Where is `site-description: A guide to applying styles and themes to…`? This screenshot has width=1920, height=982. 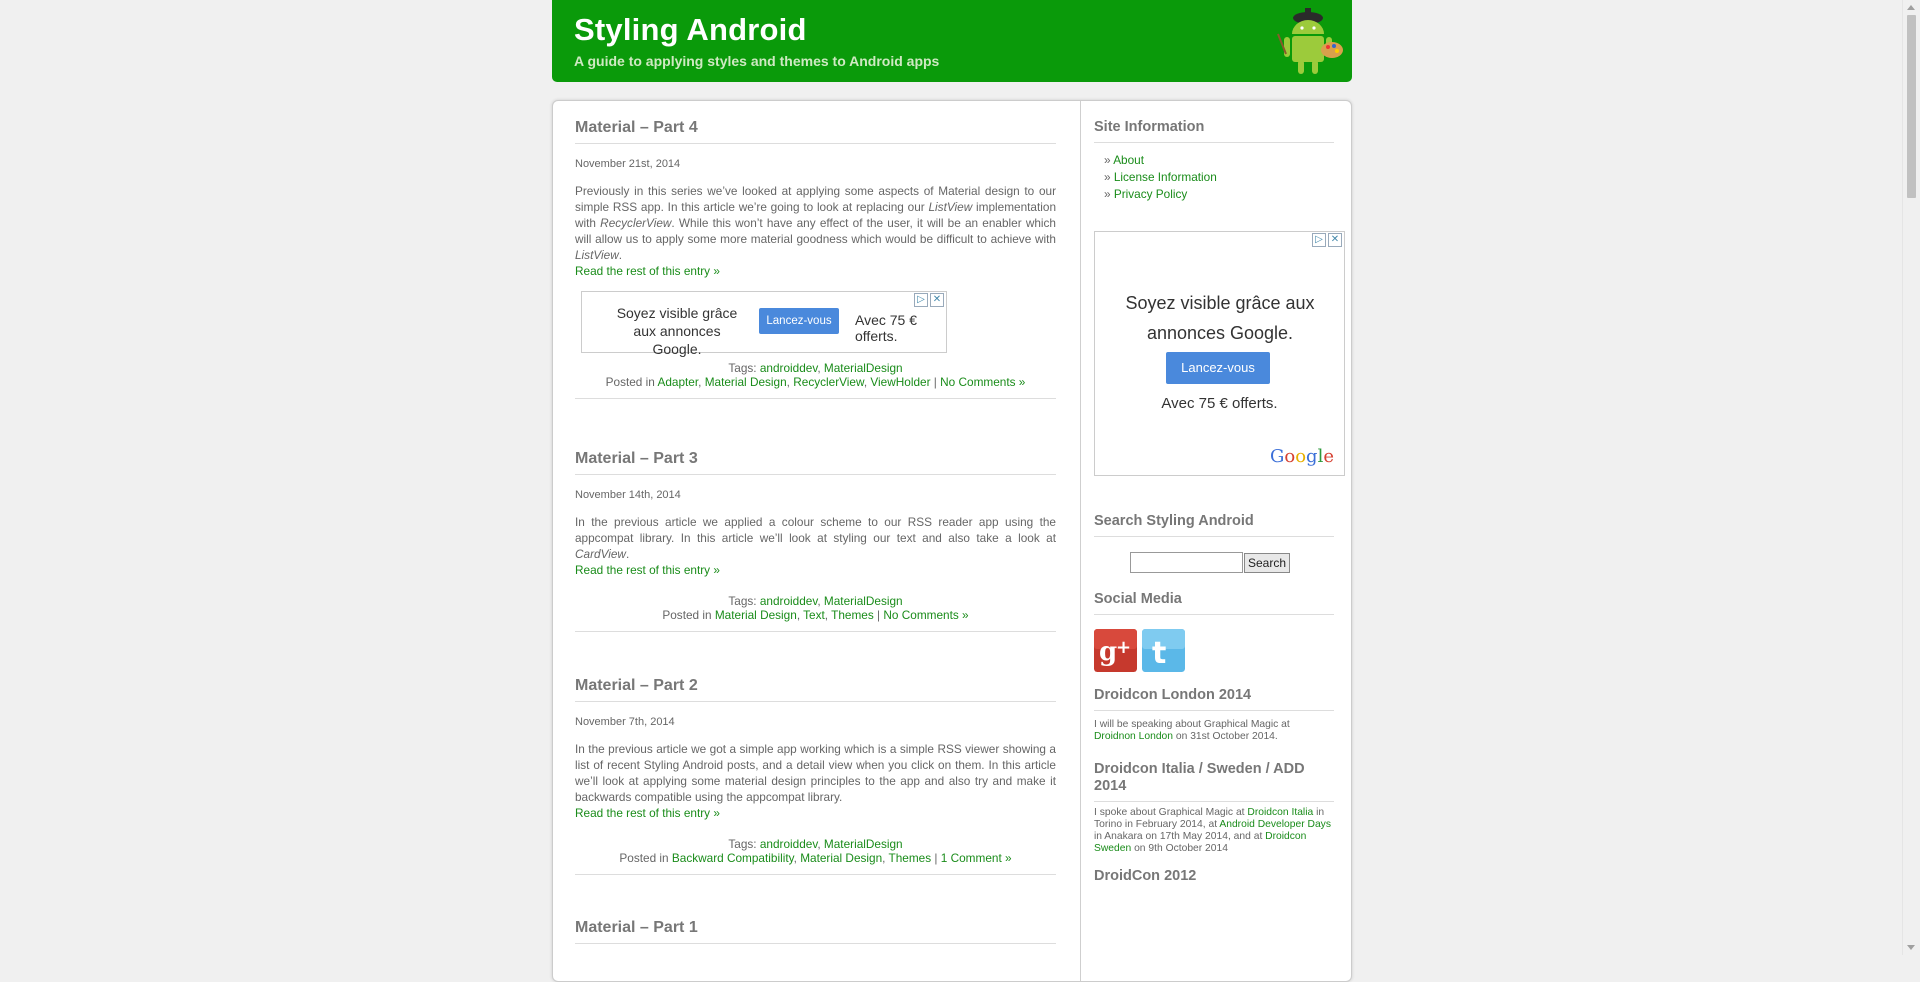 site-description: A guide to applying styles and themes to… is located at coordinates (757, 61).